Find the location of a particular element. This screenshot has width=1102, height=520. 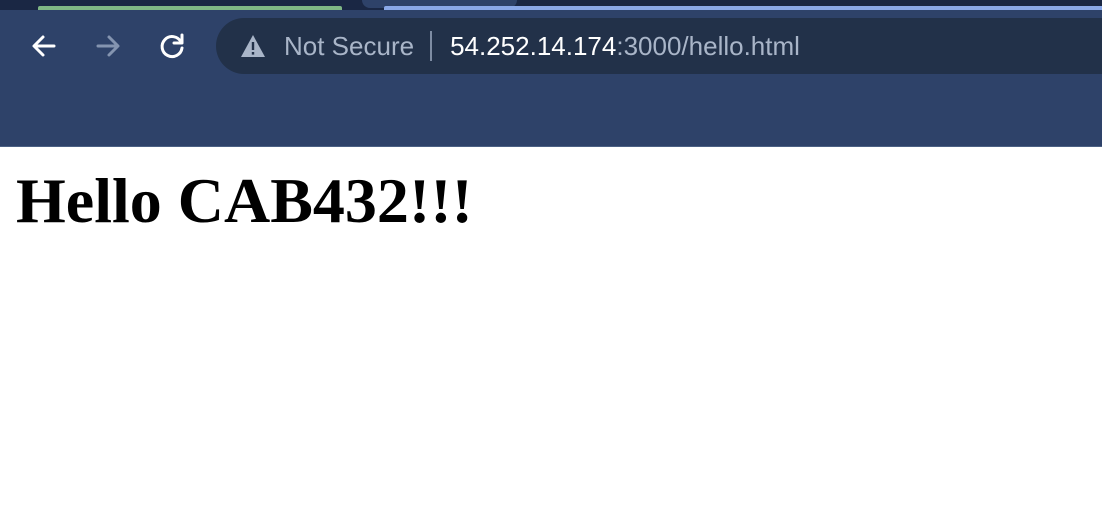

reload-button is located at coordinates (172, 46).